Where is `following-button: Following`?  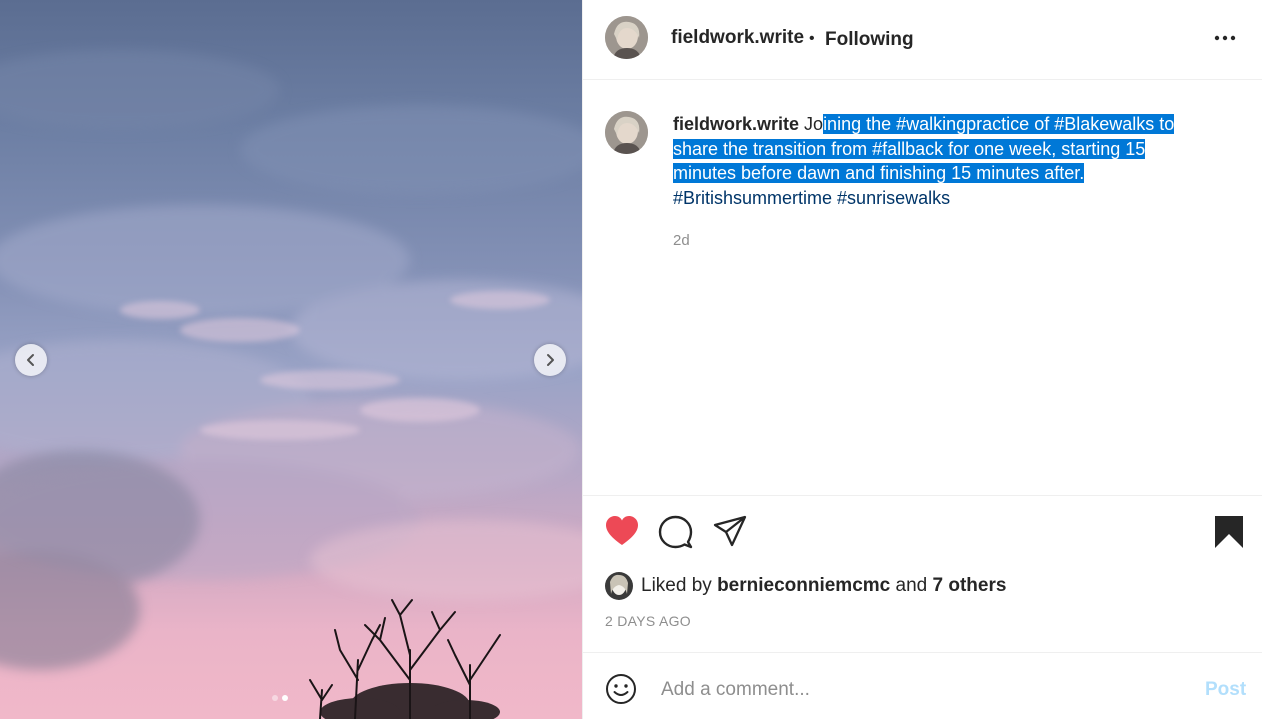 following-button: Following is located at coordinates (869, 40).